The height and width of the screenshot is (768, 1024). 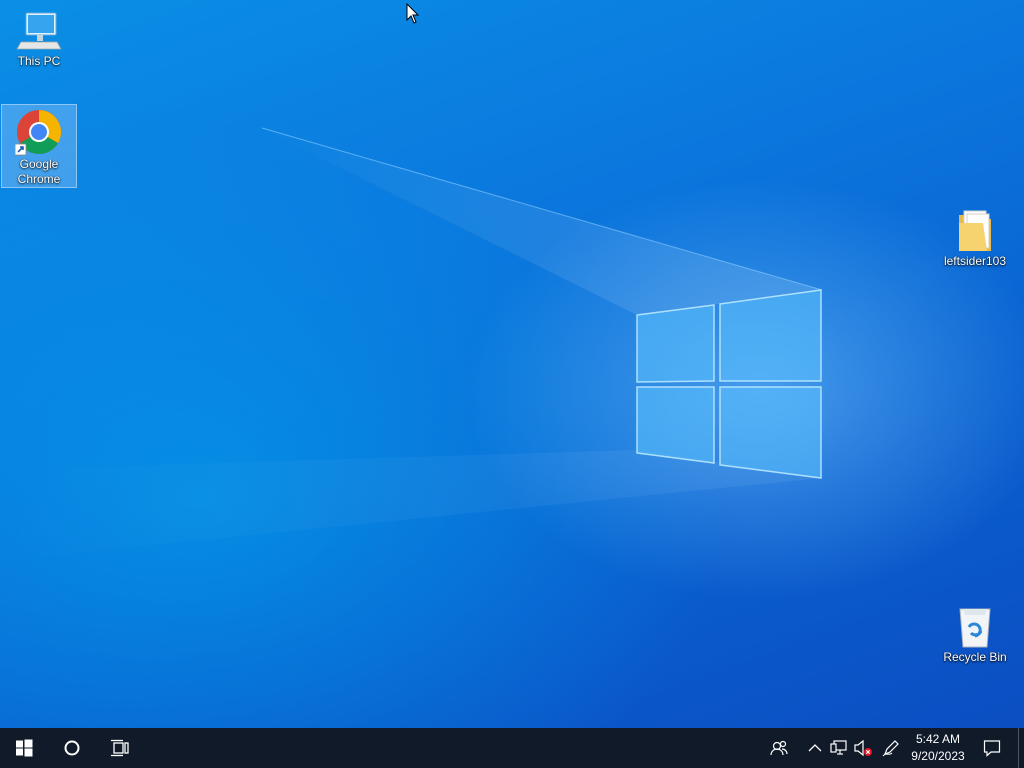 What do you see at coordinates (38, 132) in the screenshot?
I see `chrome-icon` at bounding box center [38, 132].